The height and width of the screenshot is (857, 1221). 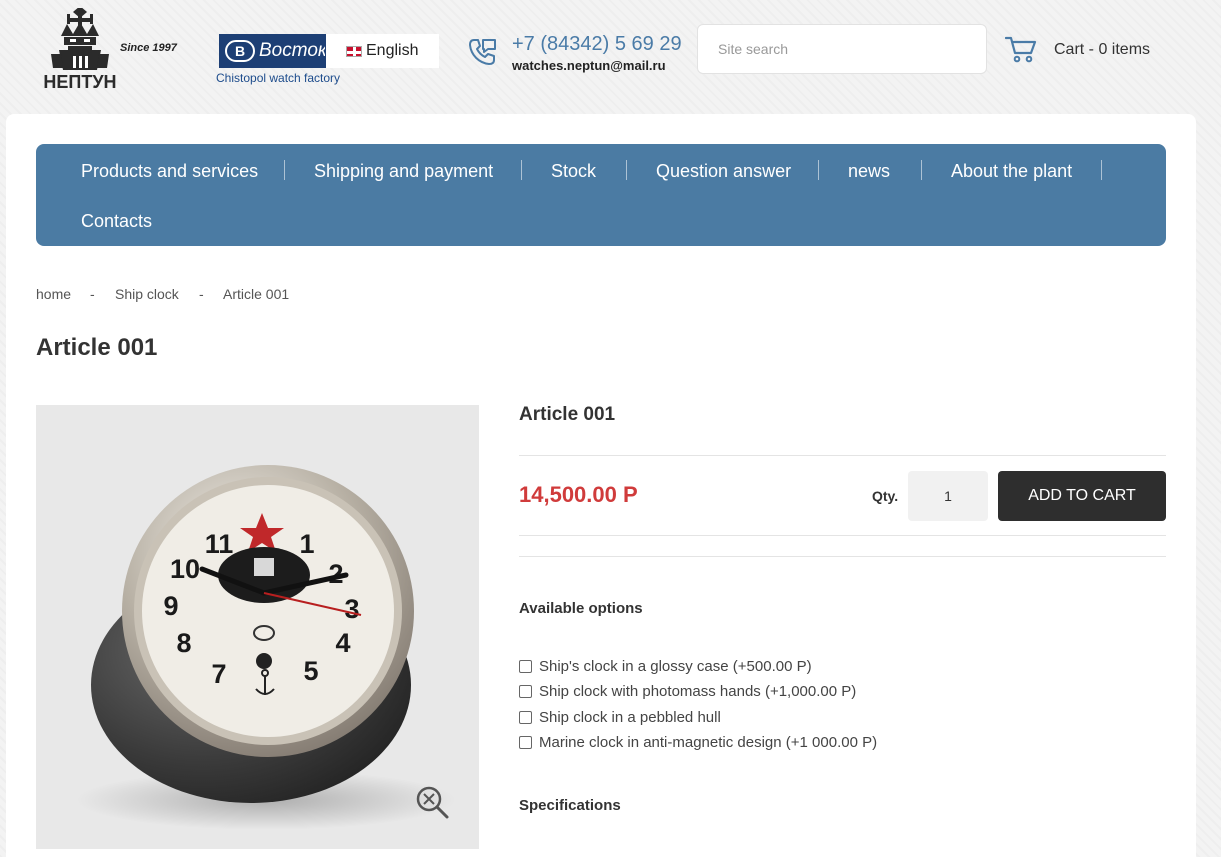 What do you see at coordinates (219, 544) in the screenshot?
I see `clock-numeral: 11` at bounding box center [219, 544].